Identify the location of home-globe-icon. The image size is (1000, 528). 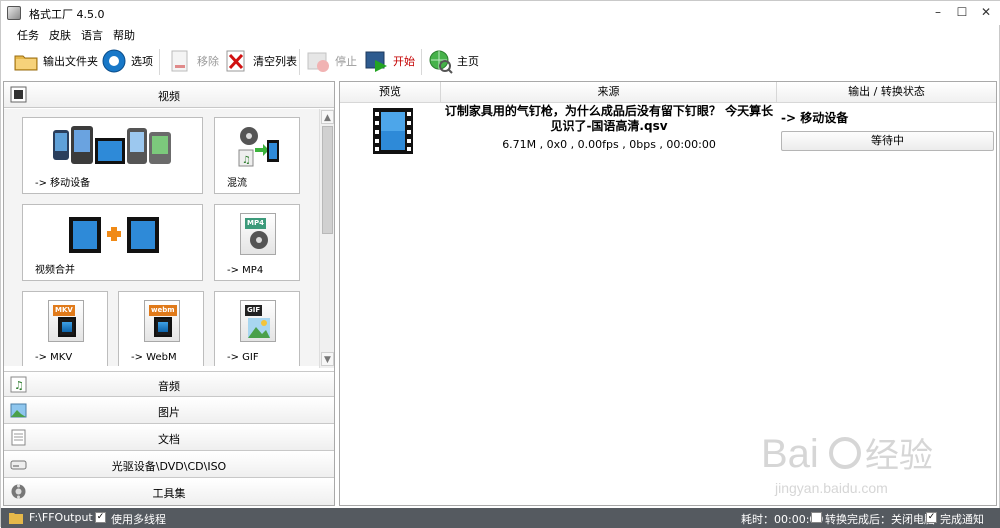
(440, 61).